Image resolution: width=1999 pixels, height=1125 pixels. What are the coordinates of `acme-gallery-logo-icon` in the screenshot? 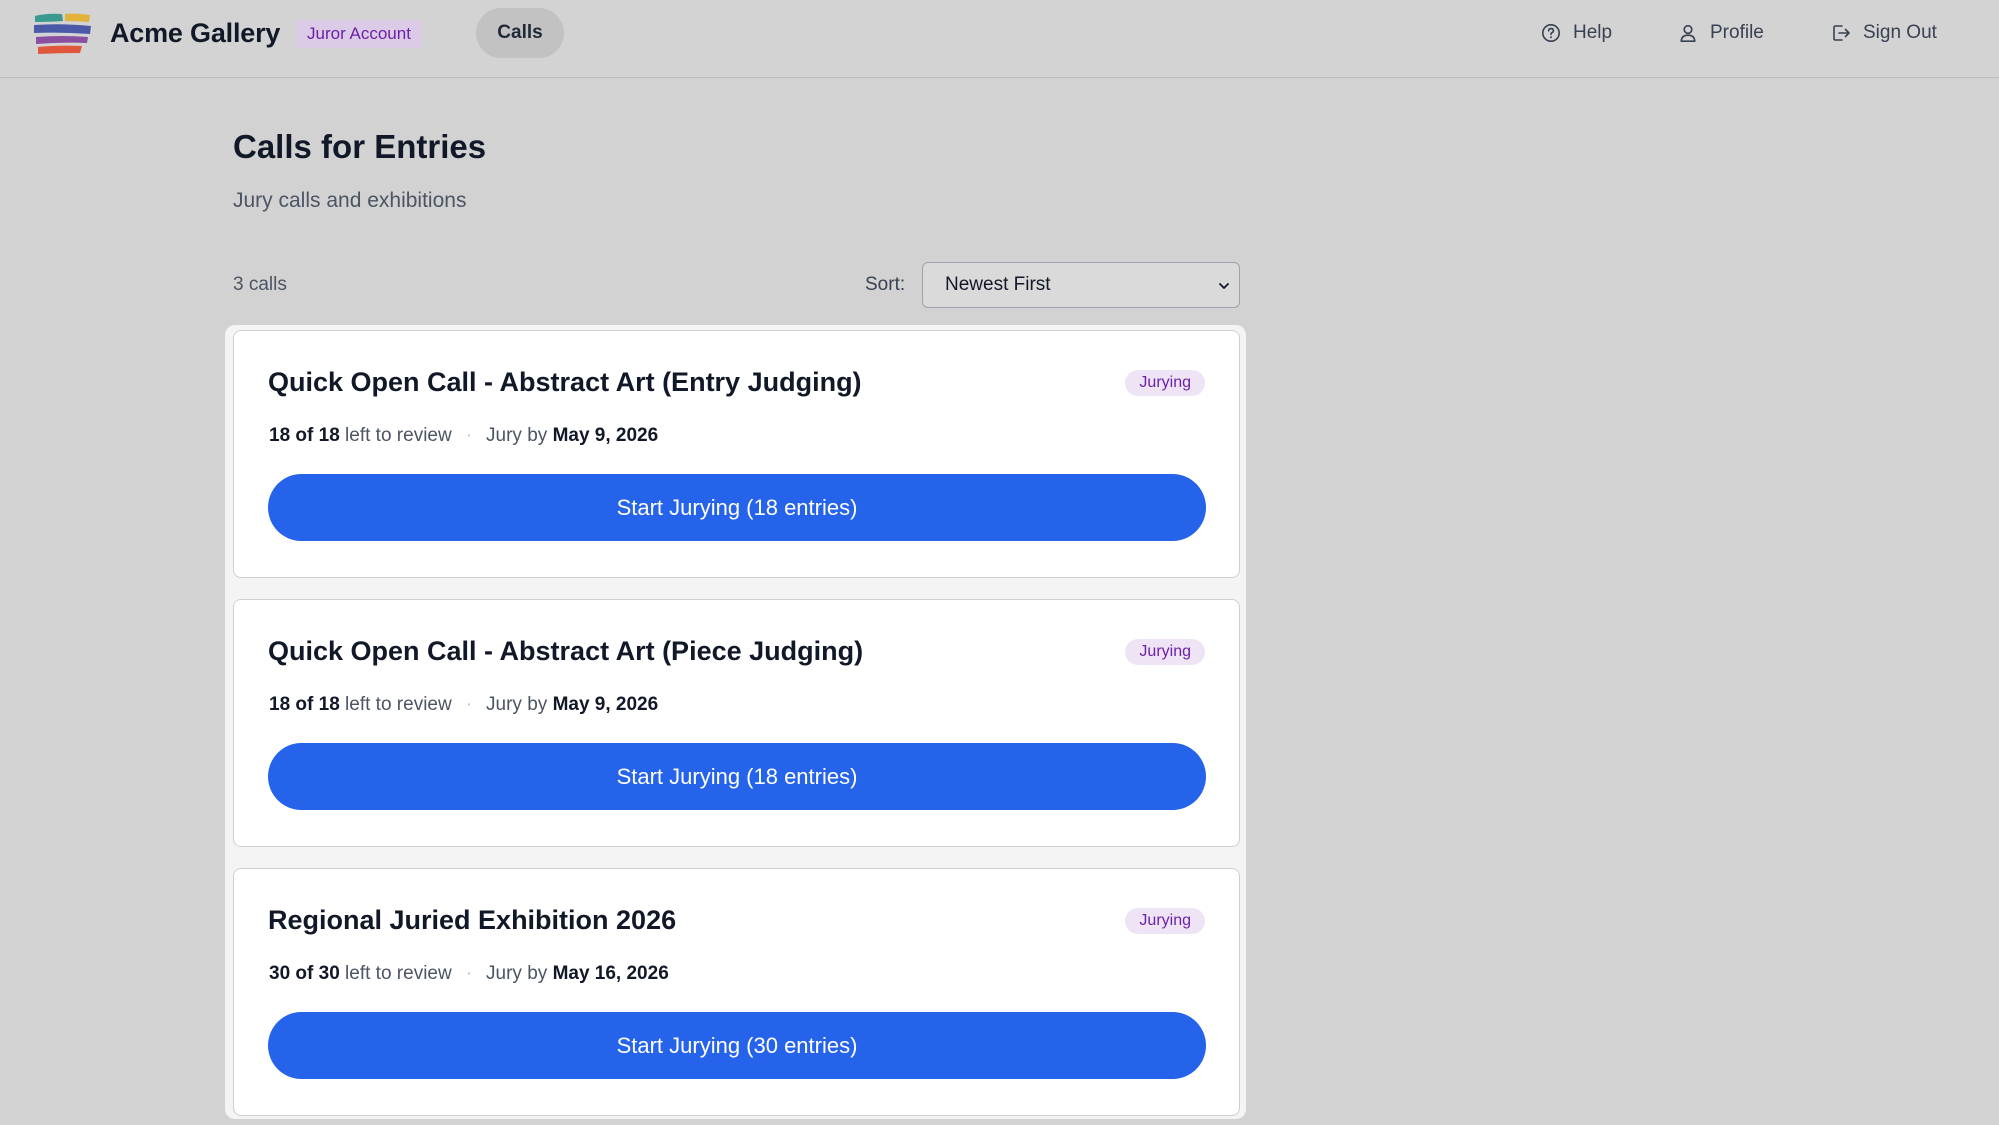 It's located at (63, 33).